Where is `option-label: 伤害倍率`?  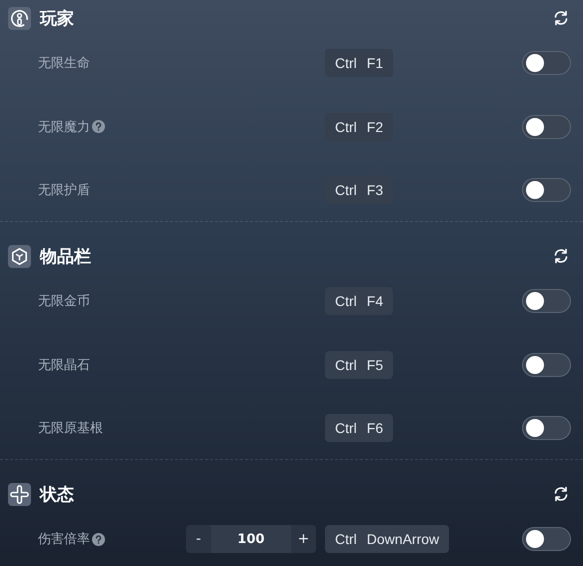
option-label: 伤害倍率 is located at coordinates (64, 539).